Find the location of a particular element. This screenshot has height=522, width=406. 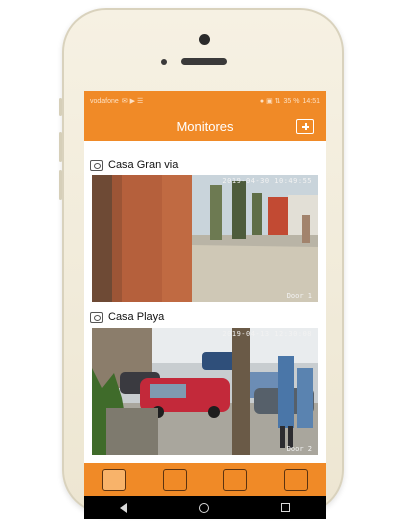

android-nav-bar is located at coordinates (205, 507).